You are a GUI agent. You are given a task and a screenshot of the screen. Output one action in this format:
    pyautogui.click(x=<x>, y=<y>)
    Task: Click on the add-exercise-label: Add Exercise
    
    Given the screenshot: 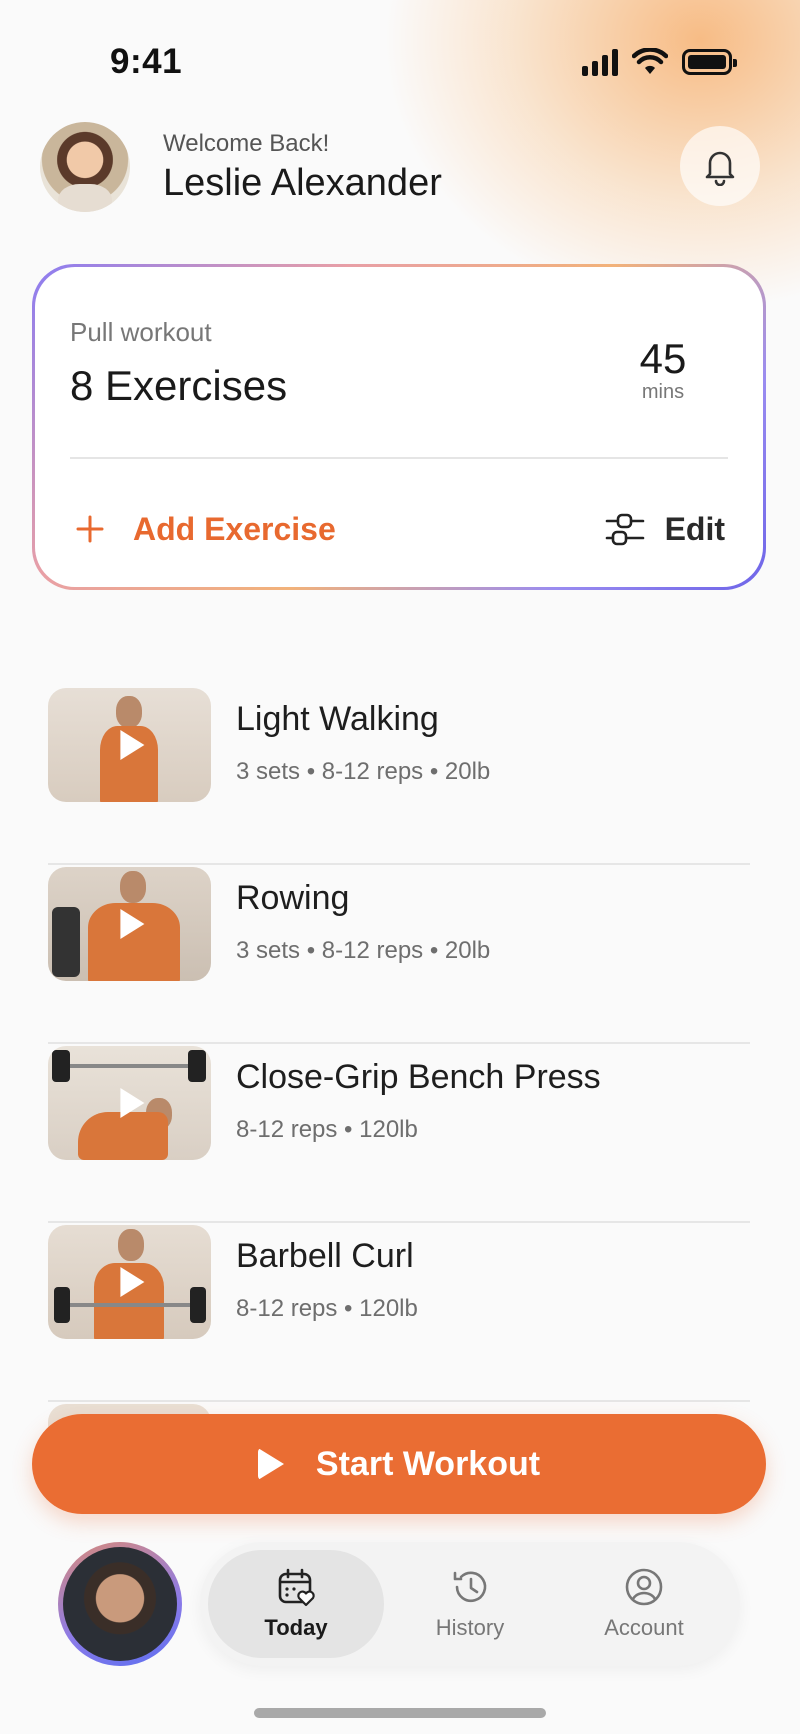 What is the action you would take?
    pyautogui.click(x=234, y=528)
    